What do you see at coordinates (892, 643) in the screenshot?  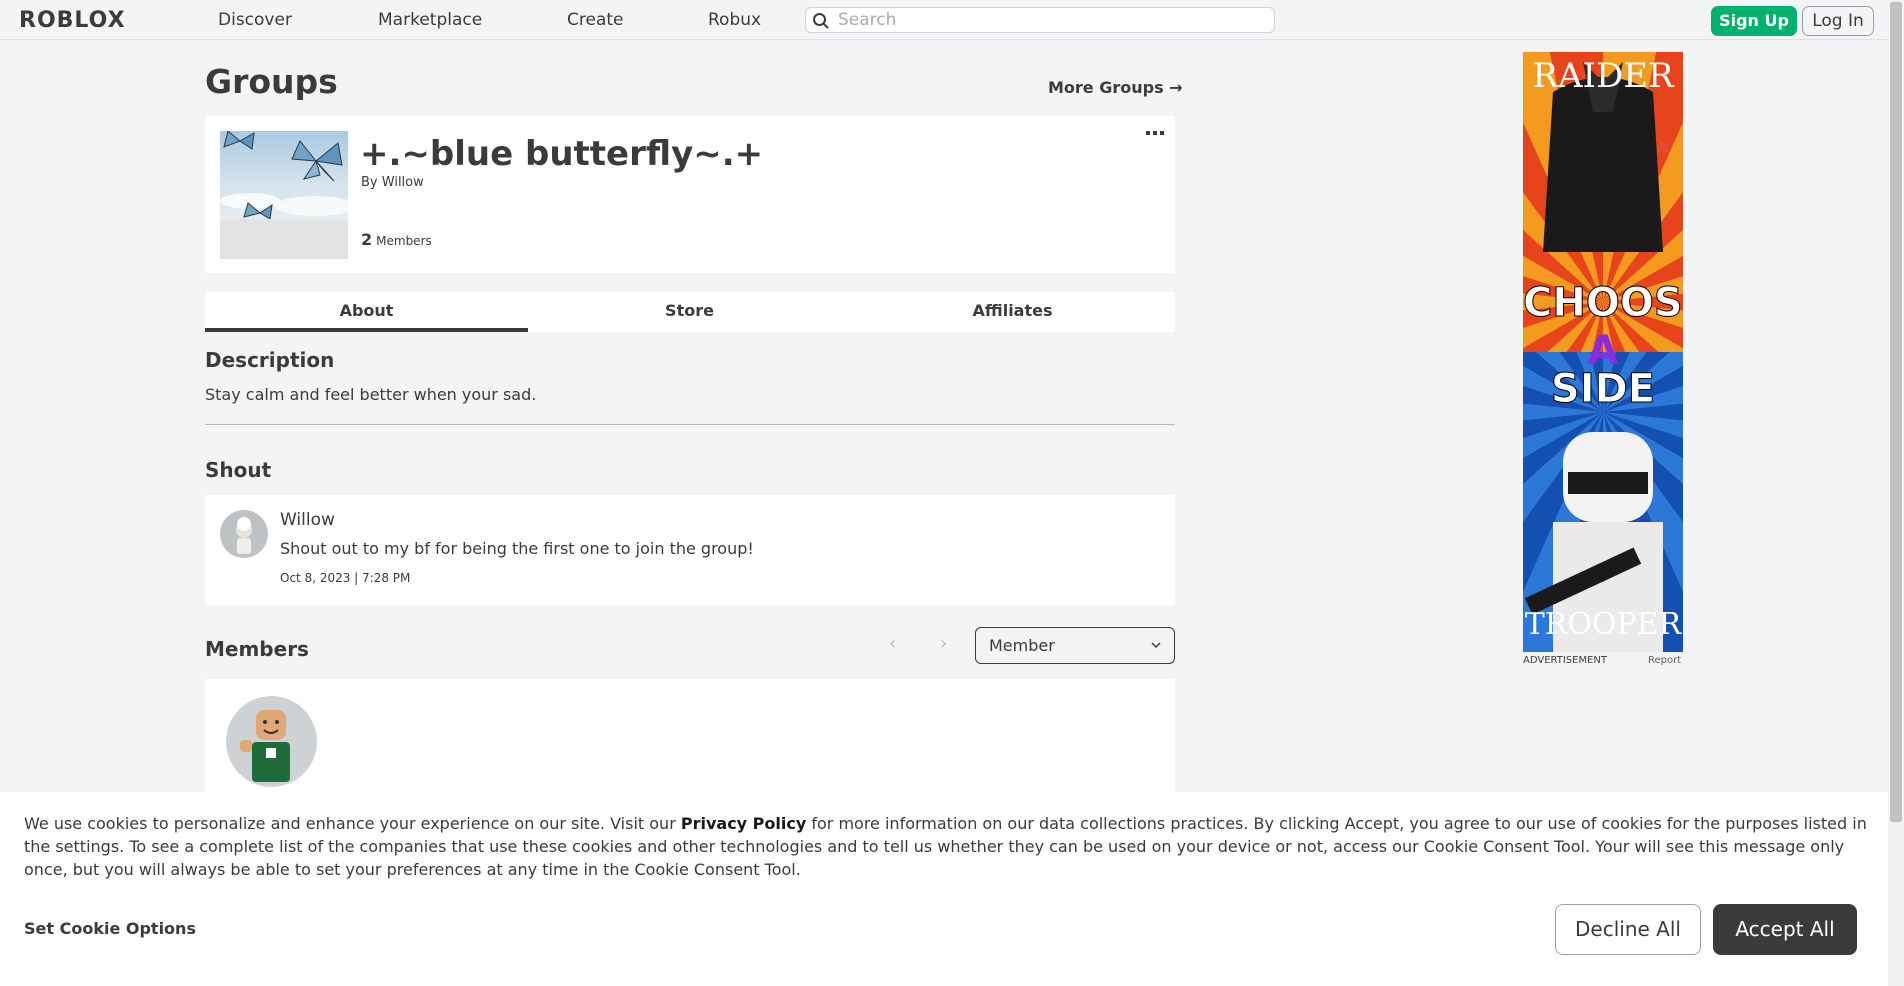 I see `chevron-left-icon: ‹` at bounding box center [892, 643].